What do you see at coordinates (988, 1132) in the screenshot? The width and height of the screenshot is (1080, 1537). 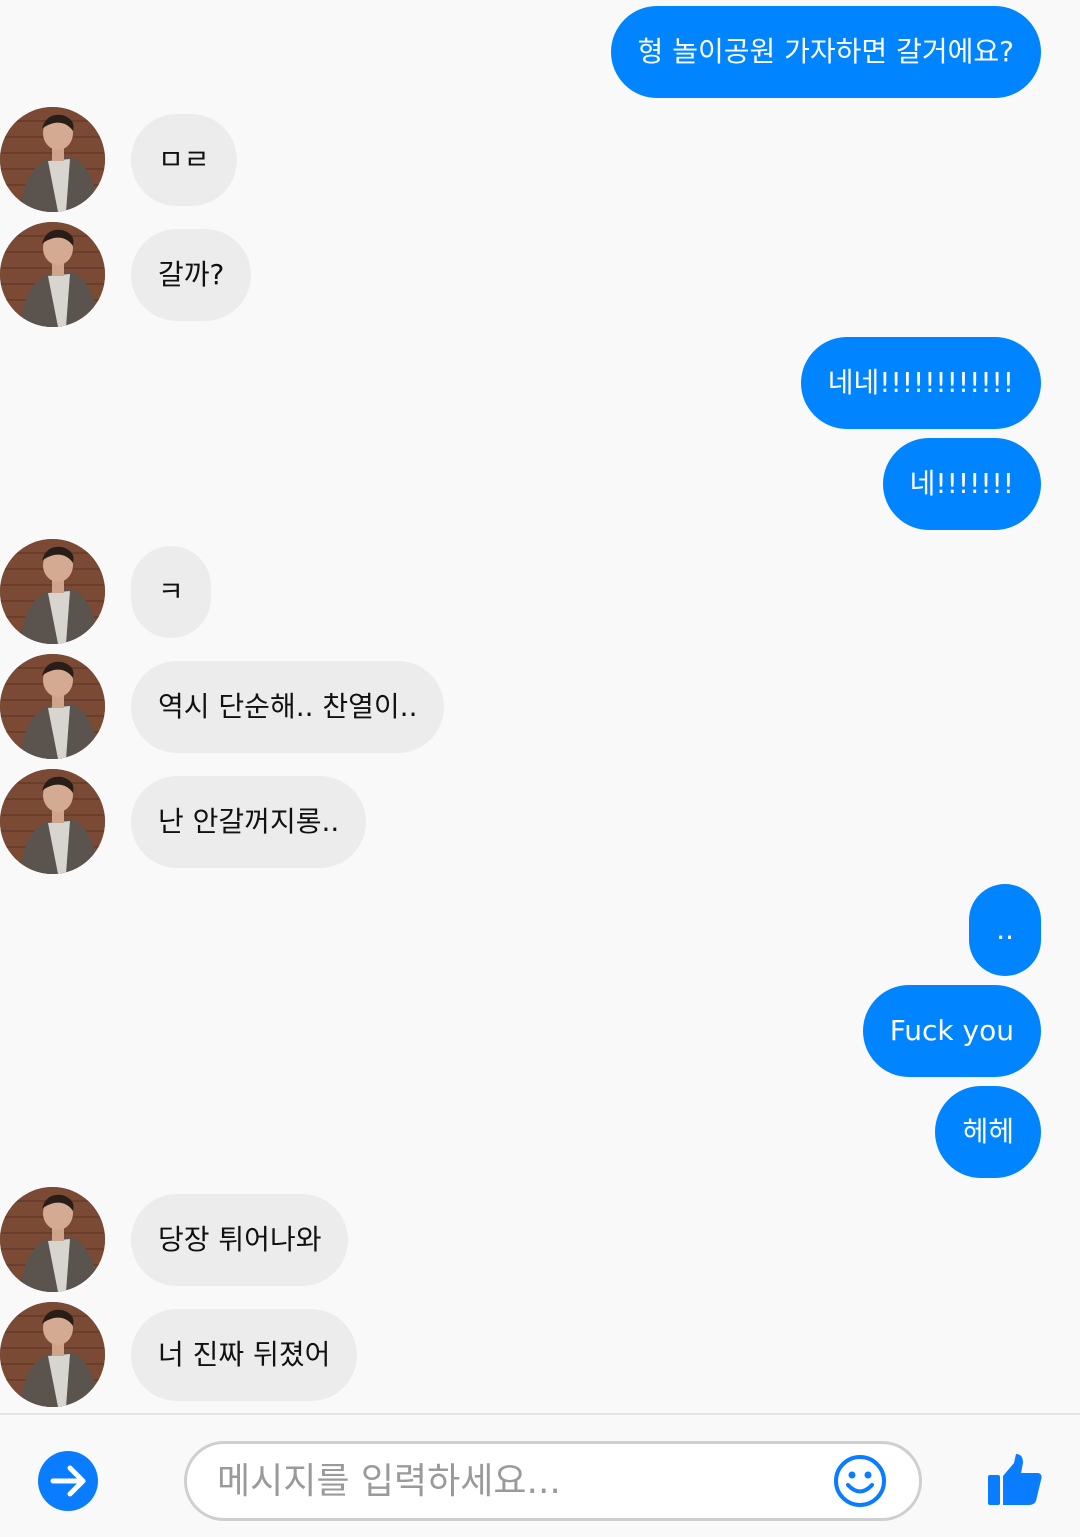 I see `outgoing-message: 헤헤` at bounding box center [988, 1132].